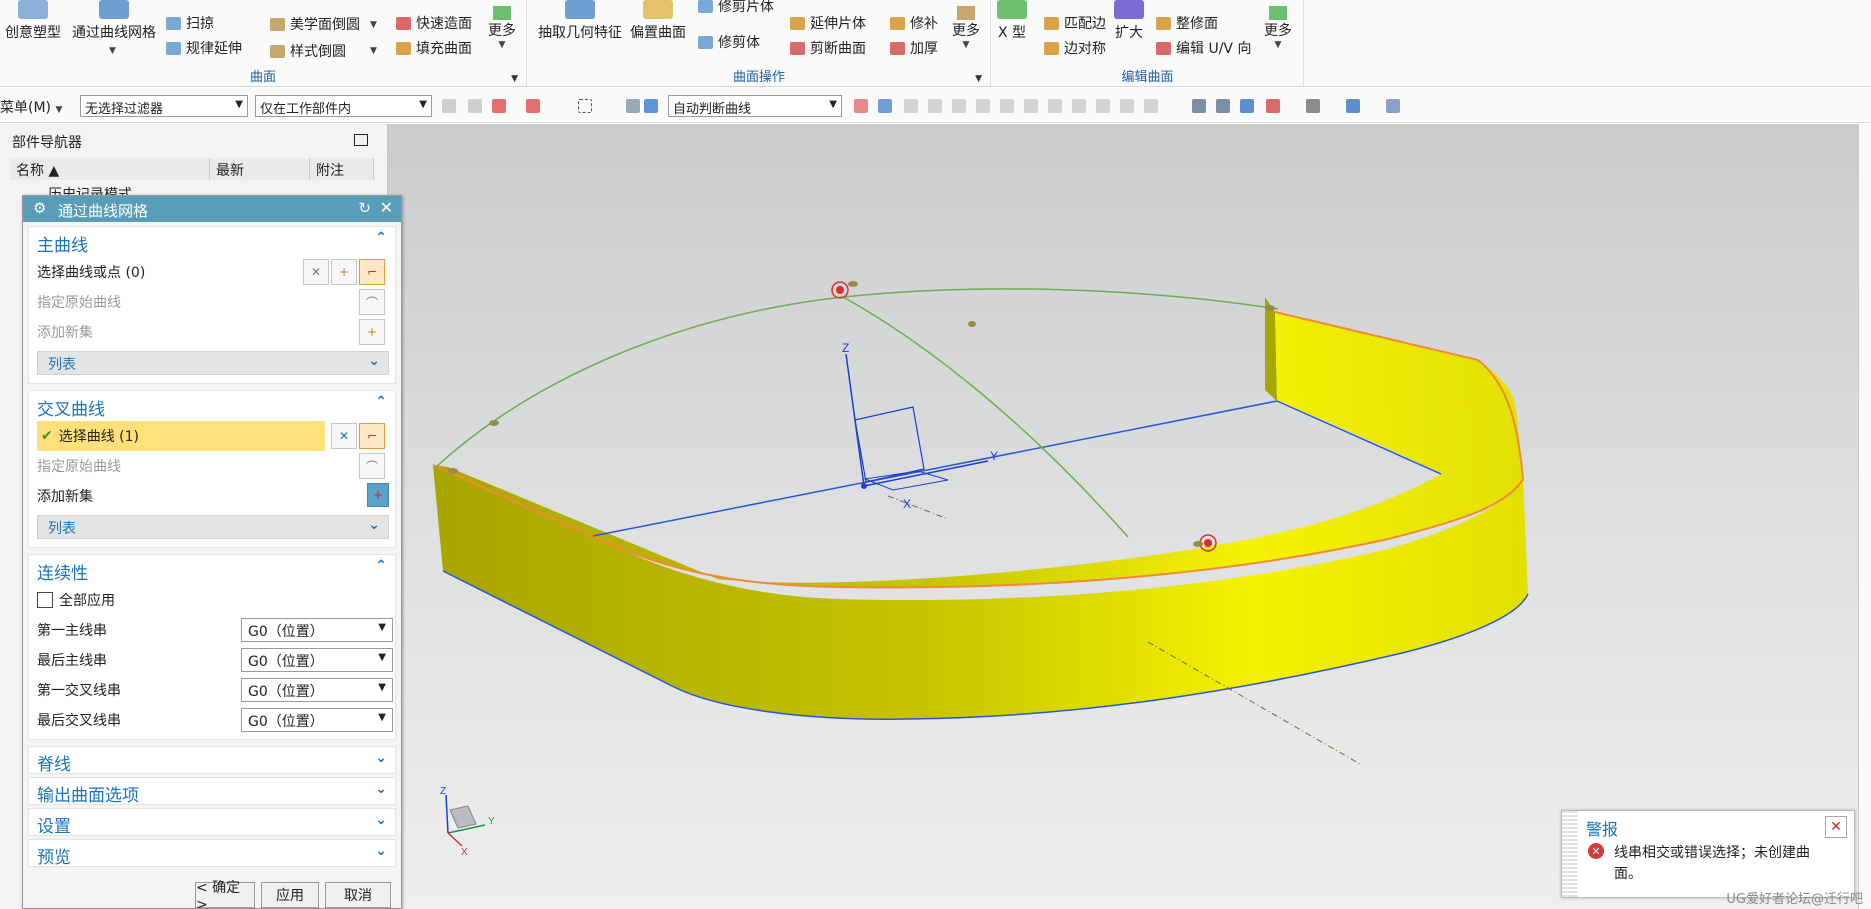  What do you see at coordinates (213, 527) in the screenshot?
I see `list-expander: 列表 ⌄` at bounding box center [213, 527].